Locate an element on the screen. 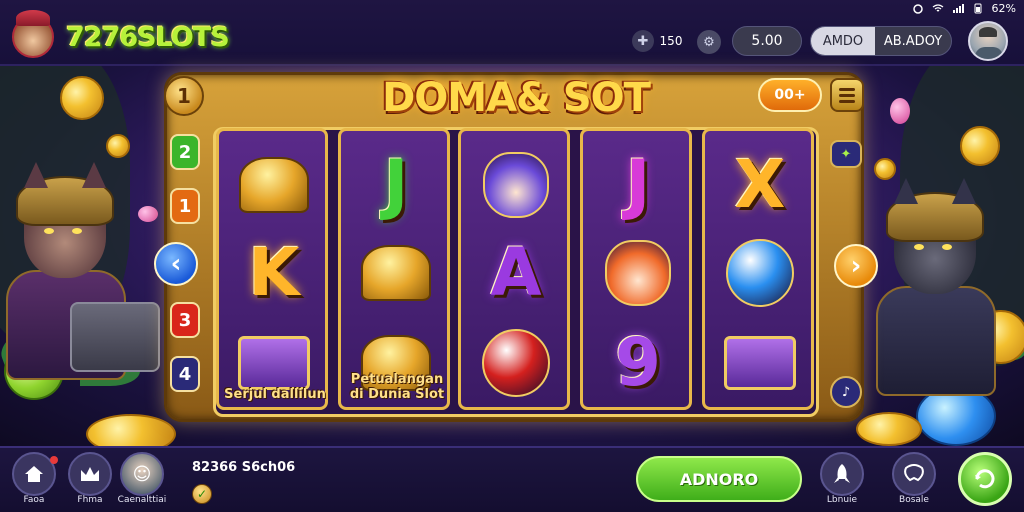 Image resolution: width=1024 pixels, height=512 pixels. rocket-icon is located at coordinates (842, 473).